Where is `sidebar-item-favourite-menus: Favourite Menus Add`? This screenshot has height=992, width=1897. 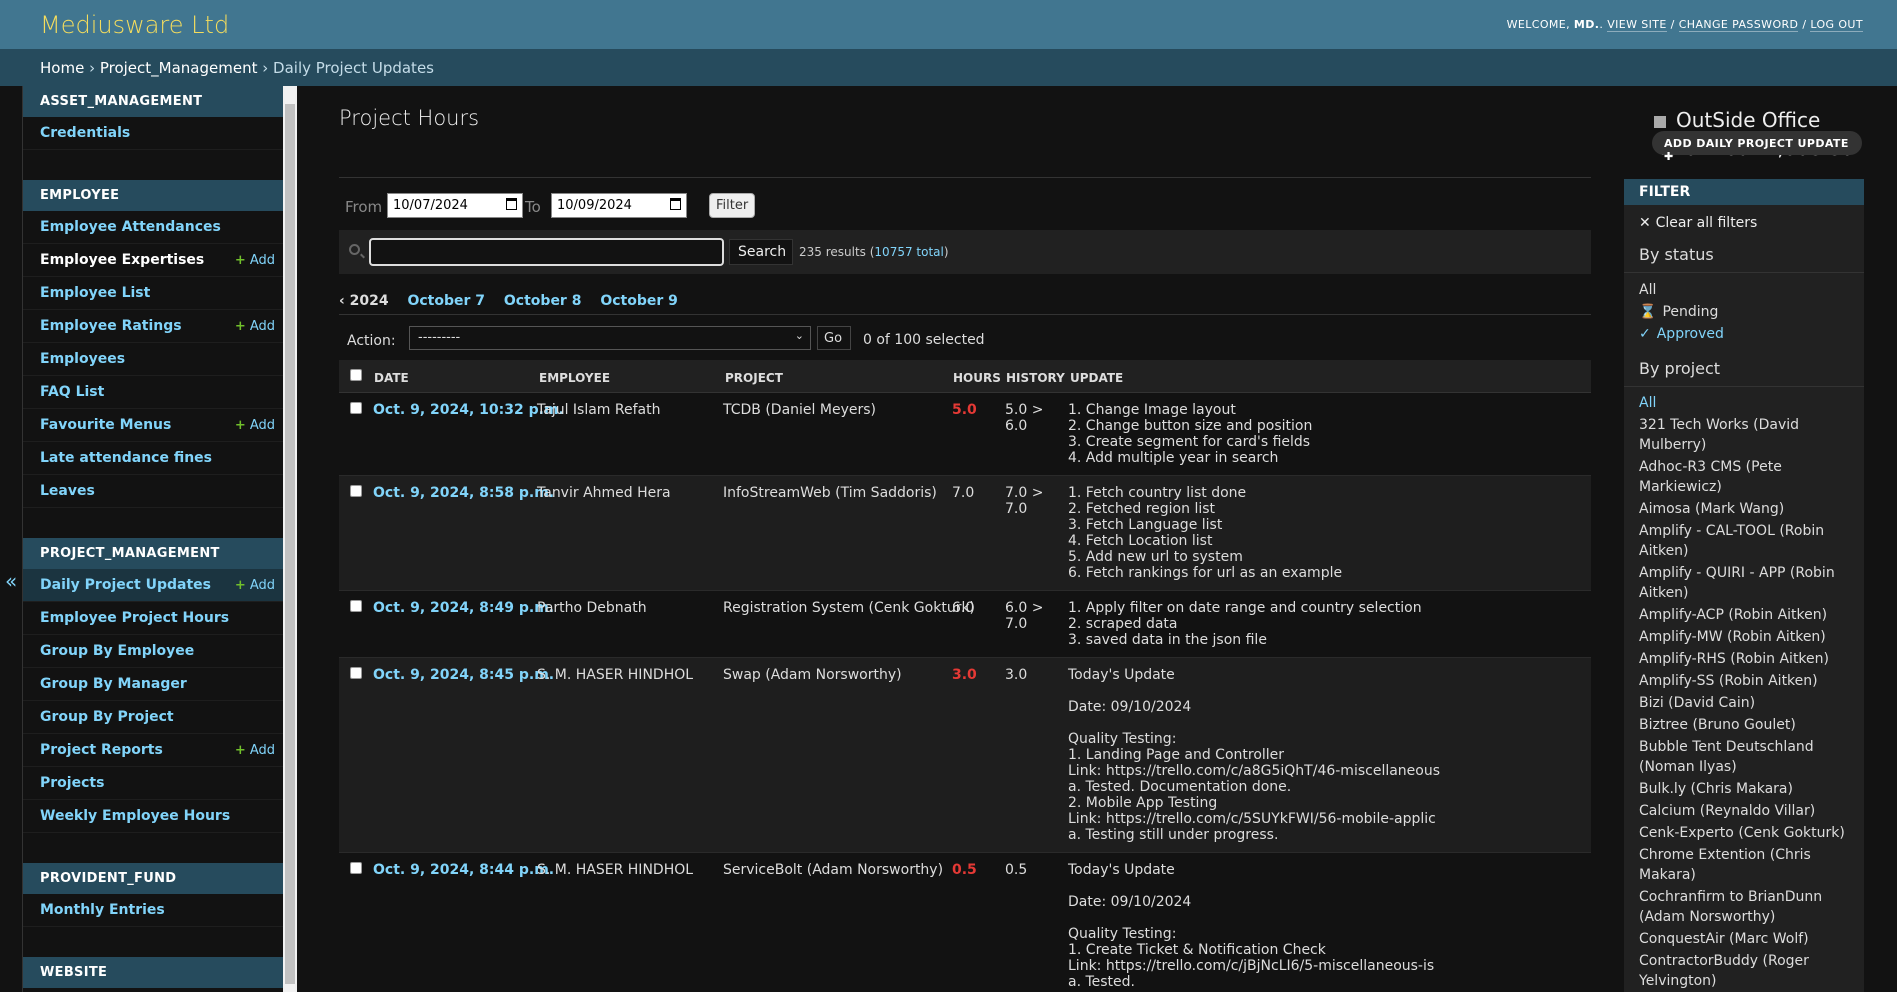
sidebar-item-favourite-menus: Favourite Menus Add is located at coordinates (153, 425).